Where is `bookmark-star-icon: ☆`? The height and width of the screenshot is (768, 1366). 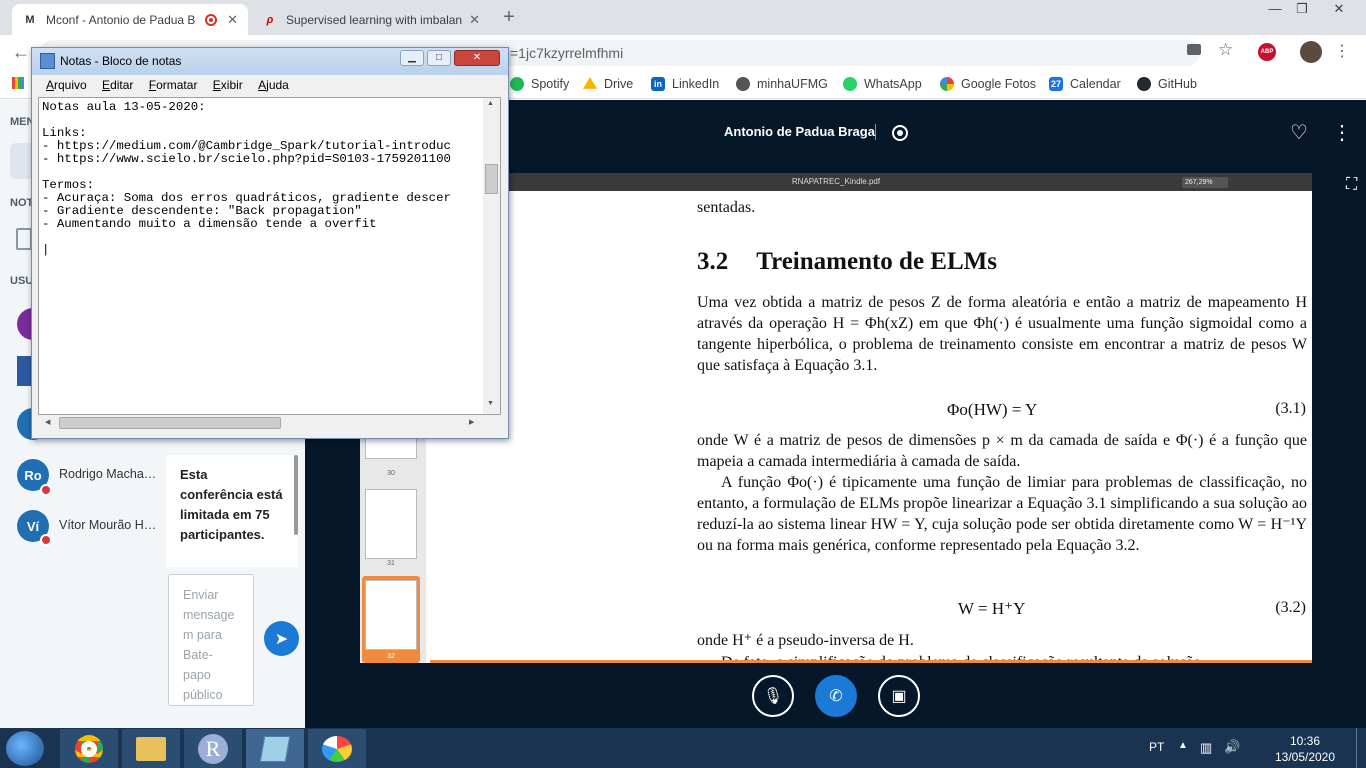
bookmark-star-icon: ☆ is located at coordinates (1225, 50).